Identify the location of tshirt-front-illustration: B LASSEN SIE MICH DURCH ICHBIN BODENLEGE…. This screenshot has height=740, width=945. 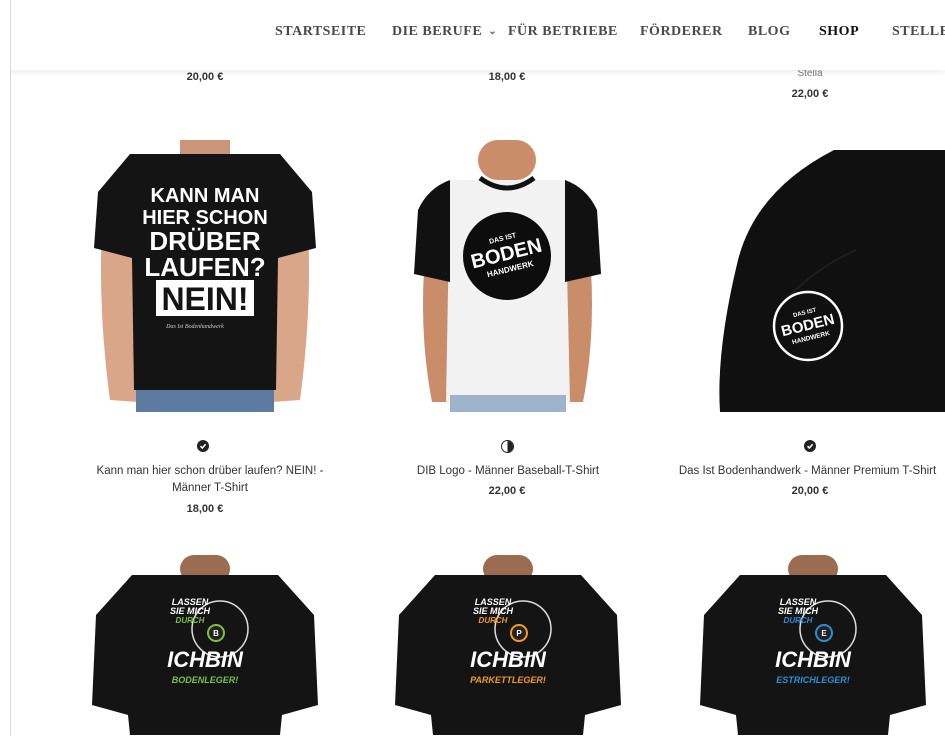
(205, 645).